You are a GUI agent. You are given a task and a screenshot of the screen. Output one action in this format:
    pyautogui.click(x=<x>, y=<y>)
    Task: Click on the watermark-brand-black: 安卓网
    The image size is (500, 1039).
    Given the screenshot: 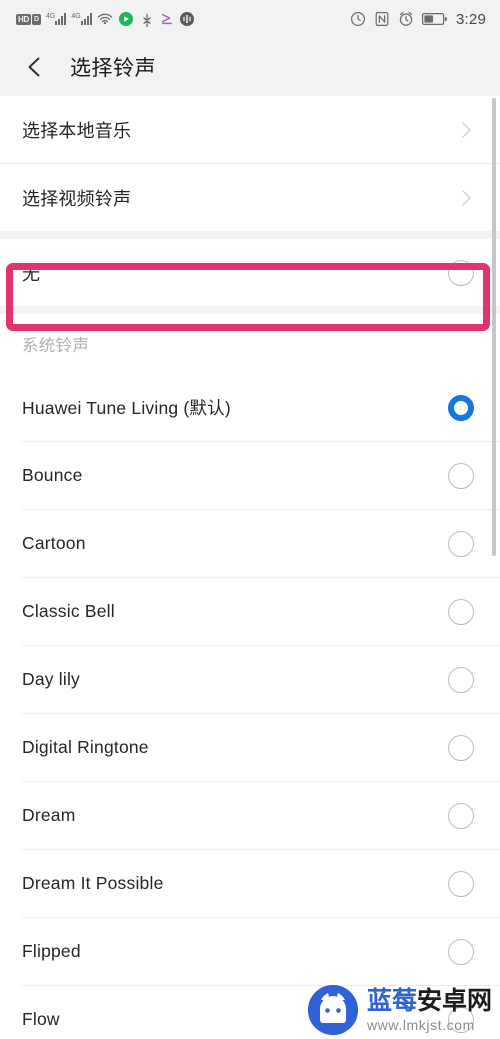 What is the action you would take?
    pyautogui.click(x=454, y=1000)
    